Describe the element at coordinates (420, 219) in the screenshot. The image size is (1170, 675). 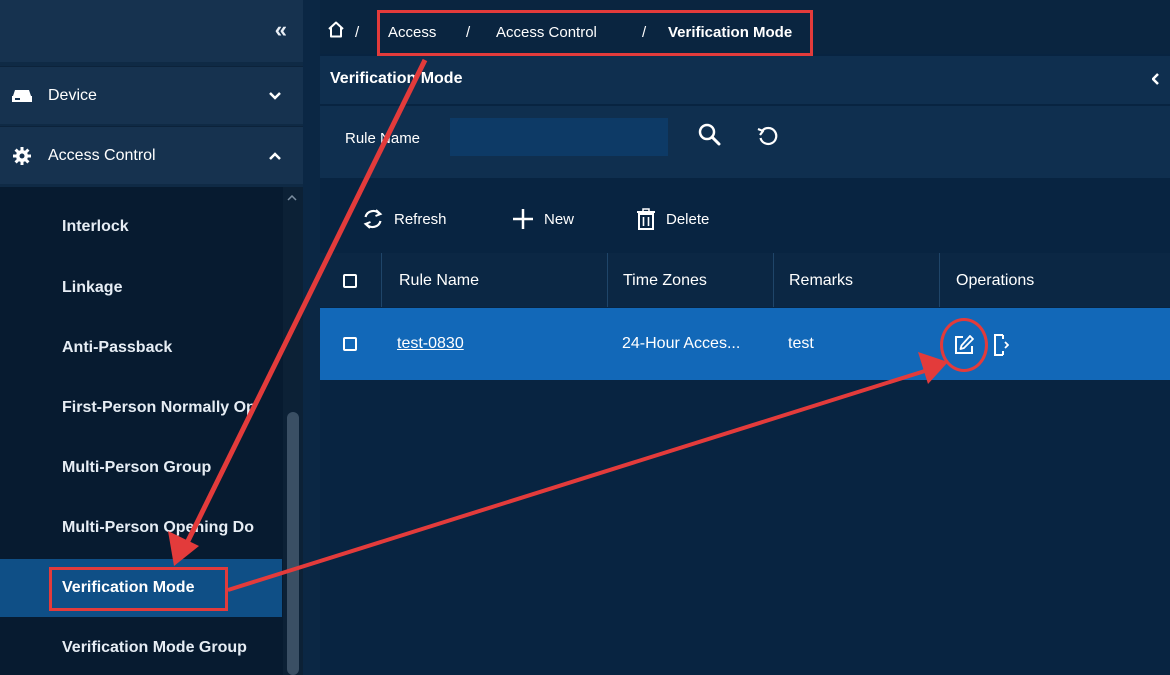
I see `refresh-label: Refresh` at that location.